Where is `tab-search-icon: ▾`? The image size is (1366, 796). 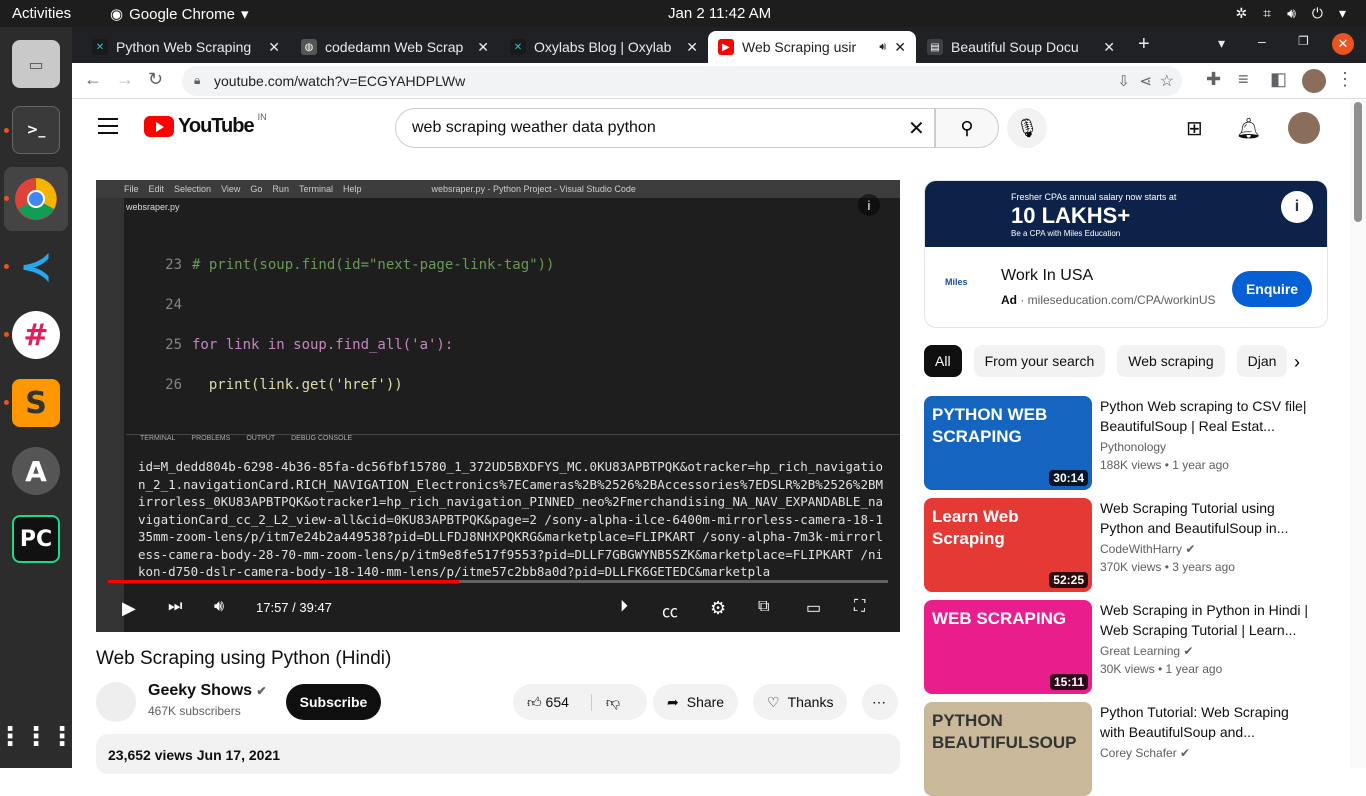
tab-search-icon: ▾ is located at coordinates (1221, 43).